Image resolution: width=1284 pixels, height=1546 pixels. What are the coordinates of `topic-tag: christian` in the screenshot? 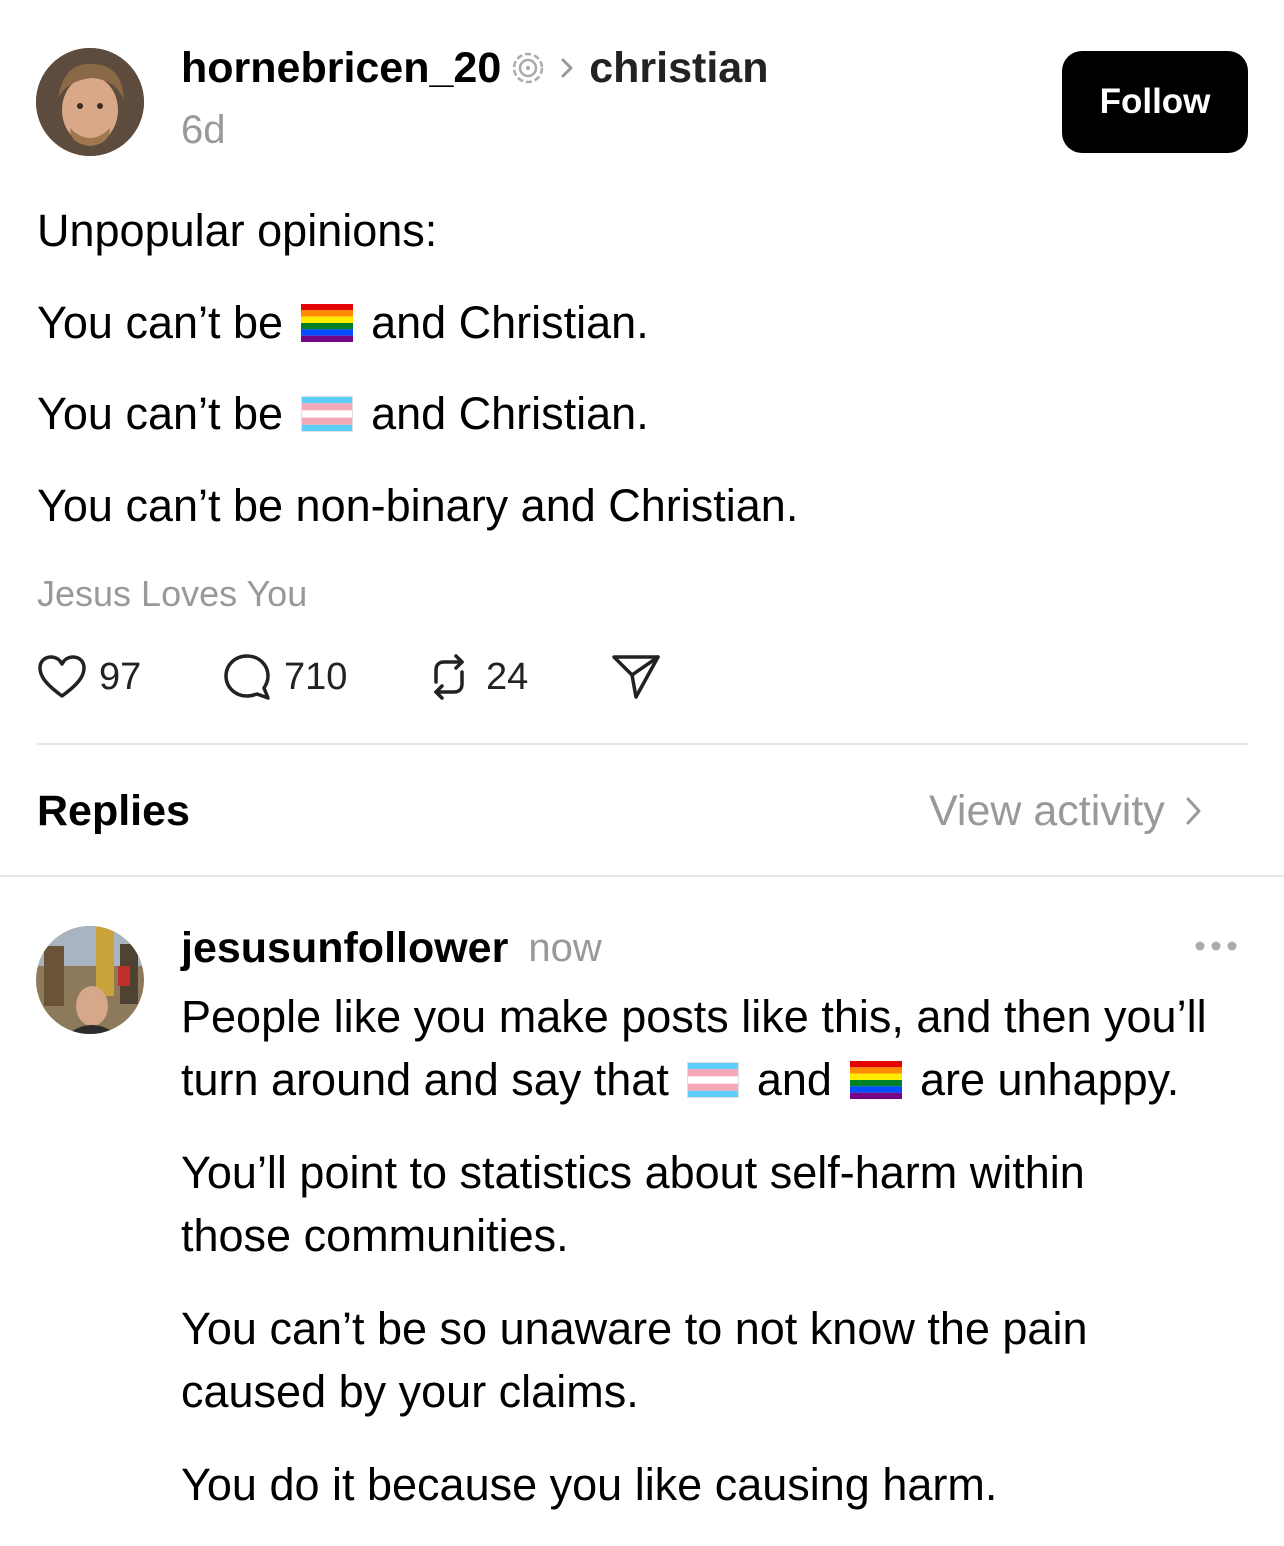 It's located at (678, 68).